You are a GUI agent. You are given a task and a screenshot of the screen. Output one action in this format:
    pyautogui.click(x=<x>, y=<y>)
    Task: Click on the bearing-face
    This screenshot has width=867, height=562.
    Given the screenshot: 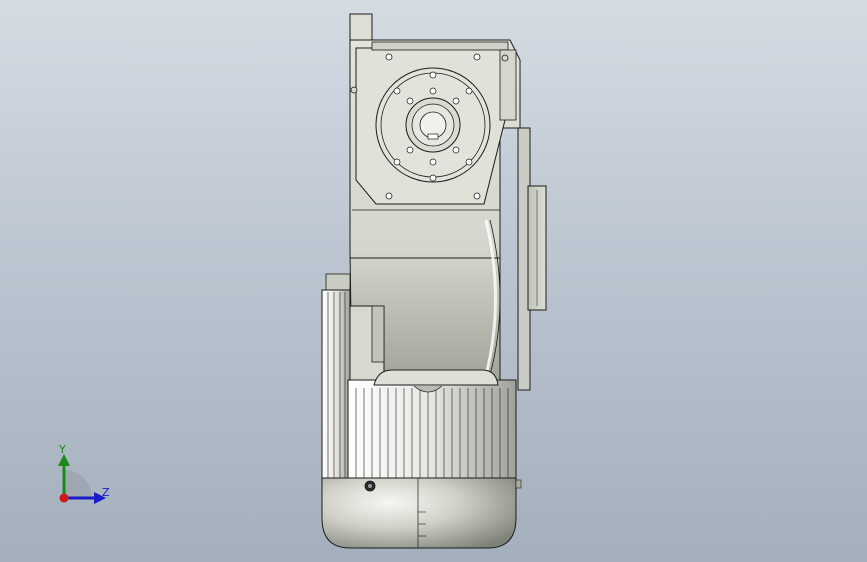 What is the action you would take?
    pyautogui.click(x=433, y=125)
    